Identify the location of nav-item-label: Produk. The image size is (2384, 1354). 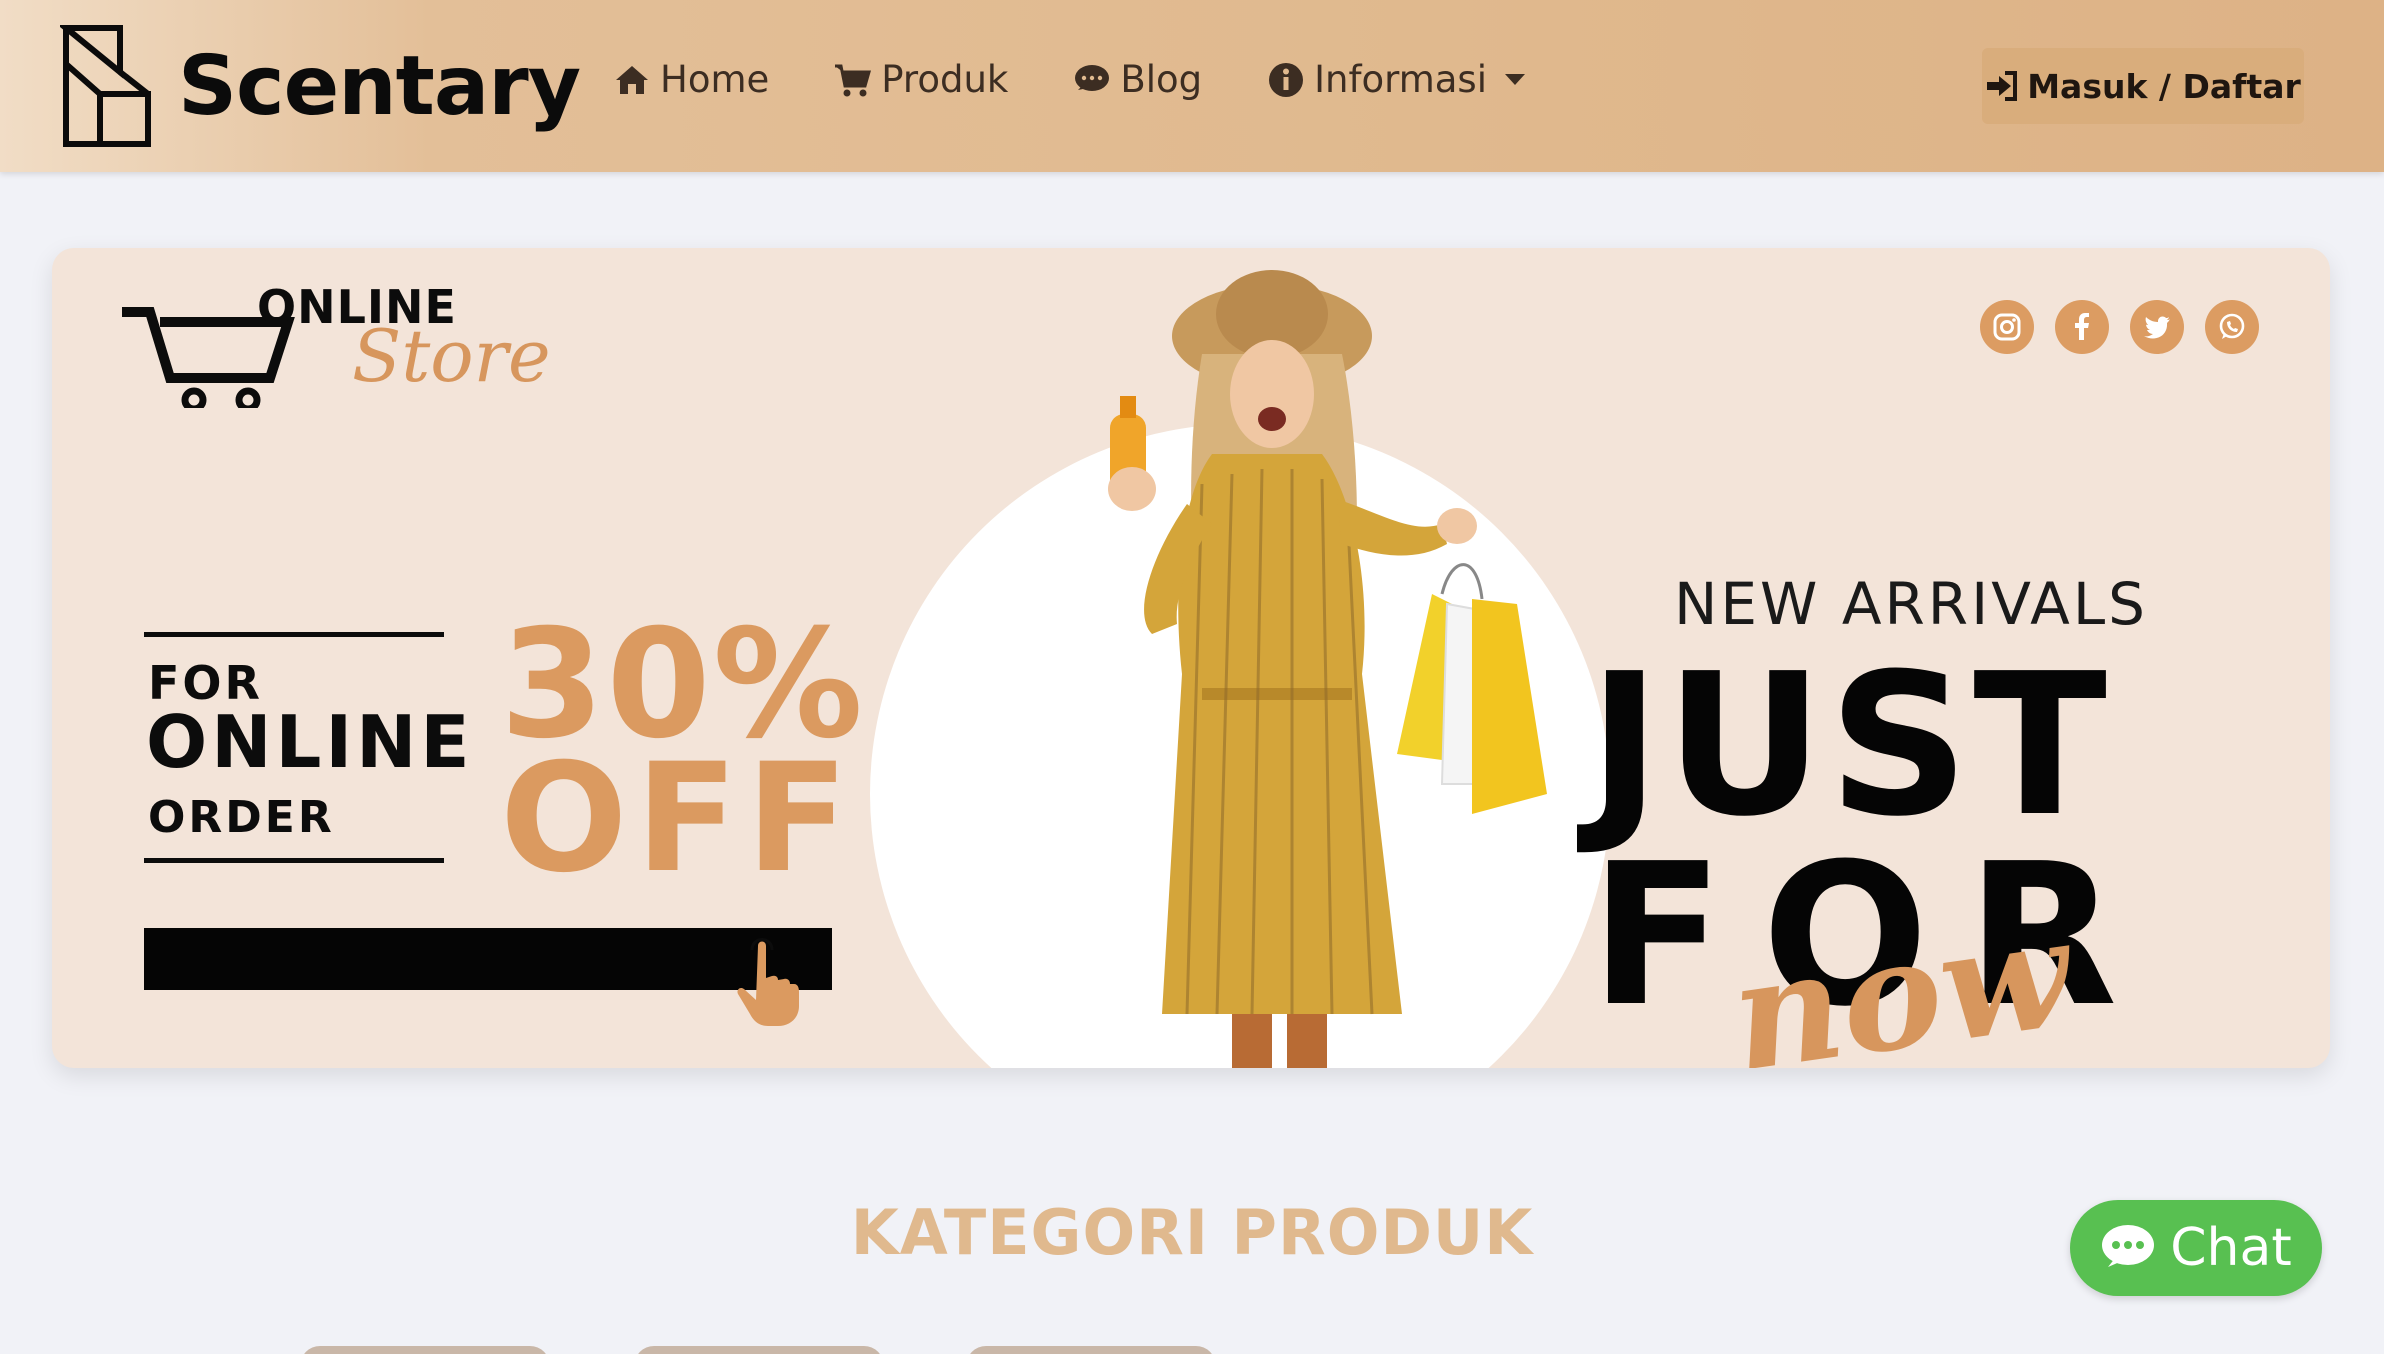
(945, 79).